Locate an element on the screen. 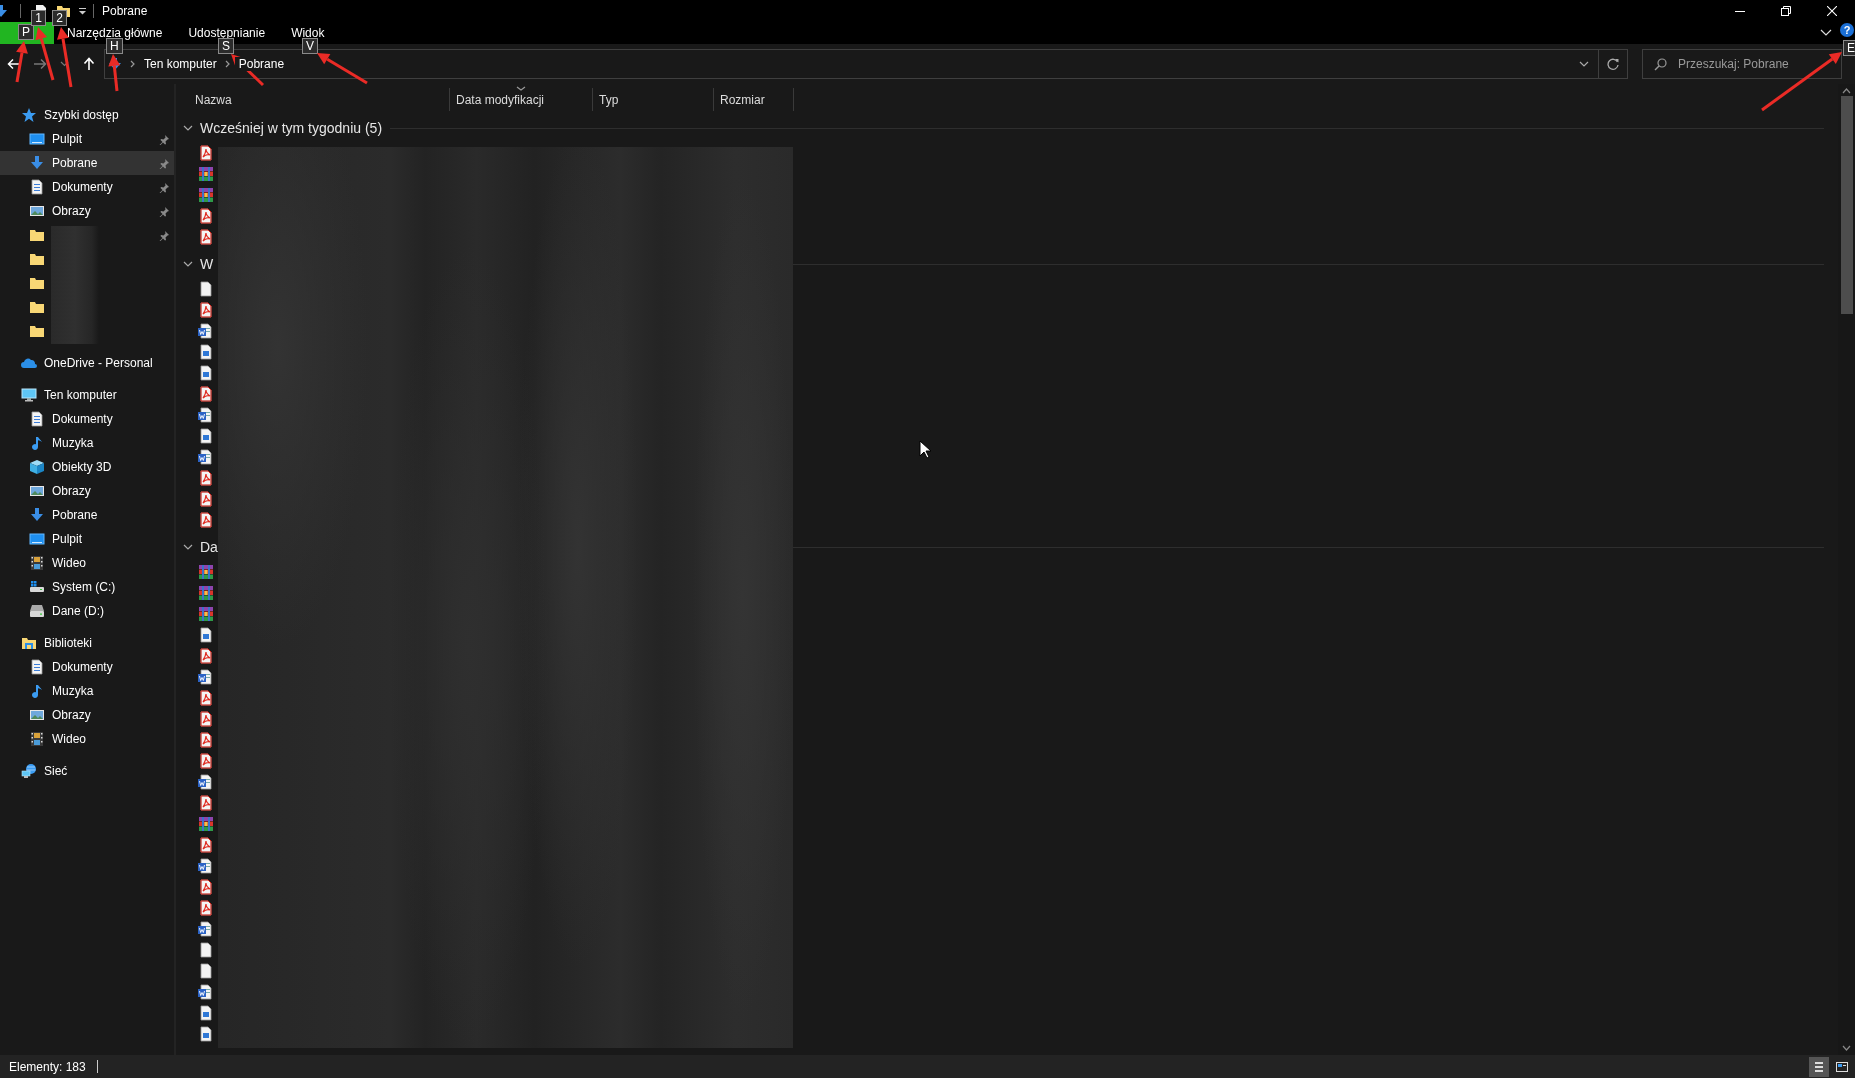 Image resolution: width=1855 pixels, height=1078 pixels. drive-icon is located at coordinates (37, 587).